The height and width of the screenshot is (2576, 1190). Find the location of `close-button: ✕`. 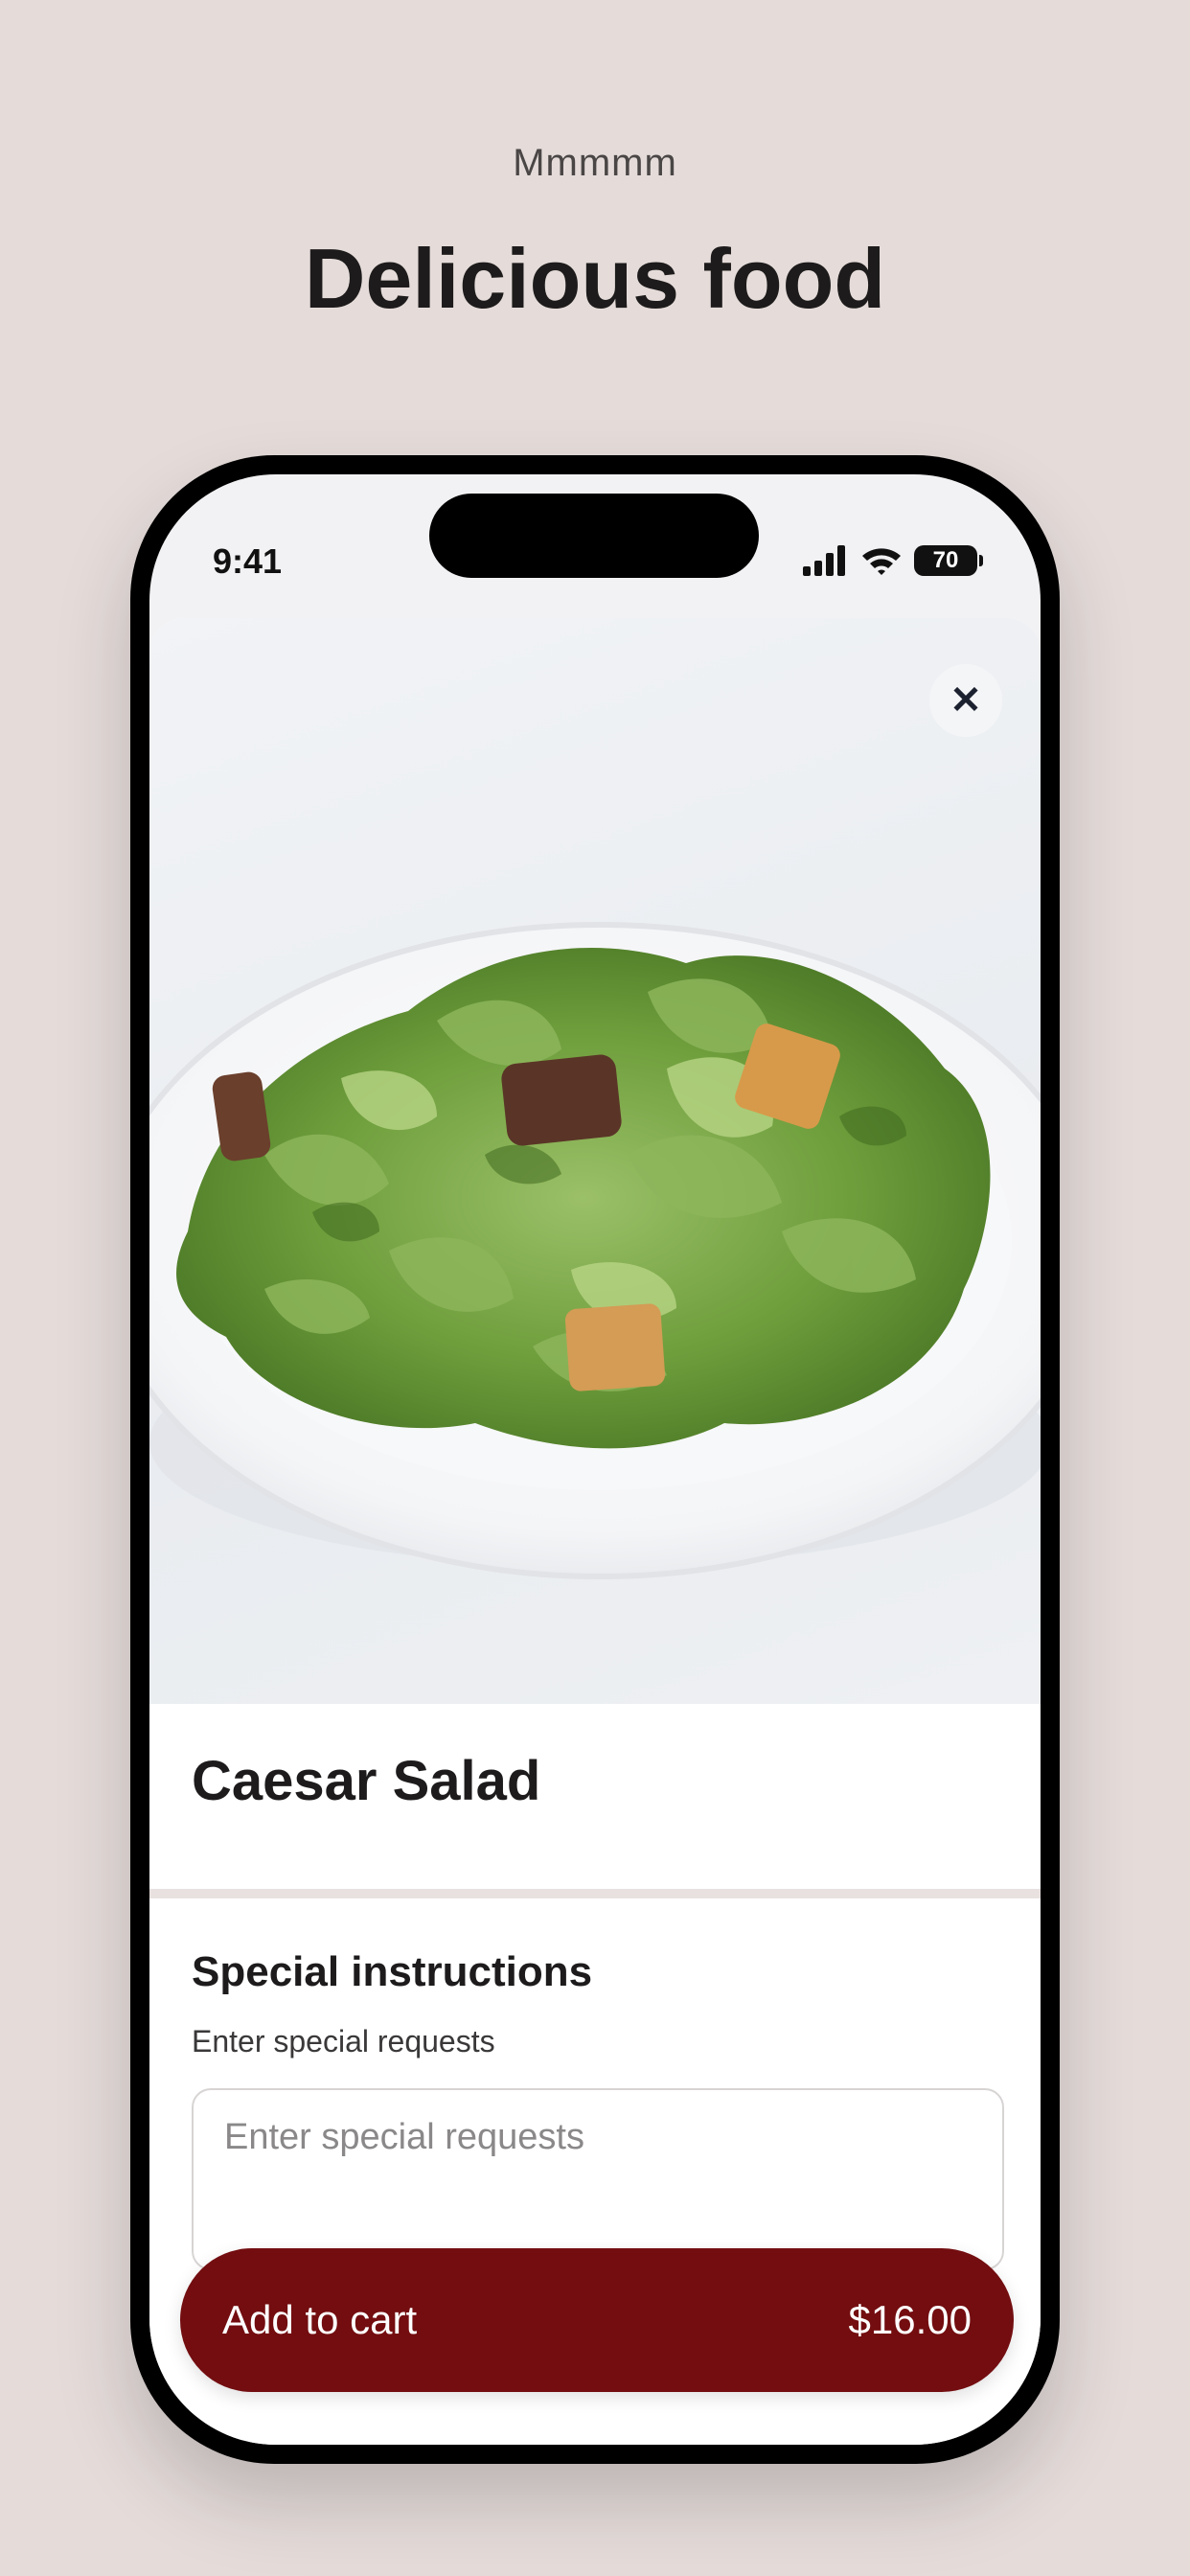

close-button: ✕ is located at coordinates (966, 700).